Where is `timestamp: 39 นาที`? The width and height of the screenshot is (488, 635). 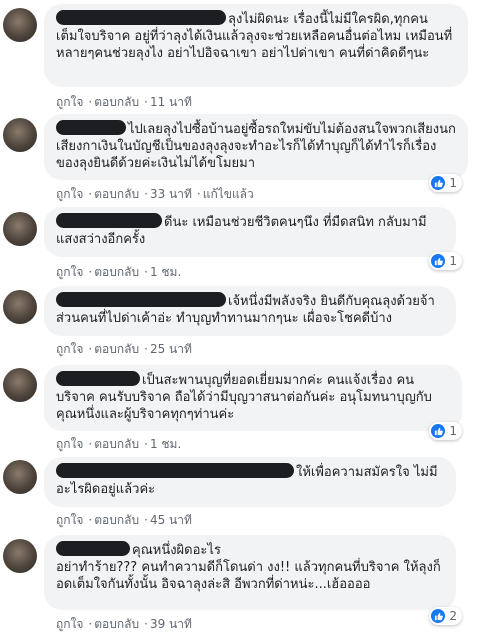 timestamp: 39 นาที is located at coordinates (171, 624).